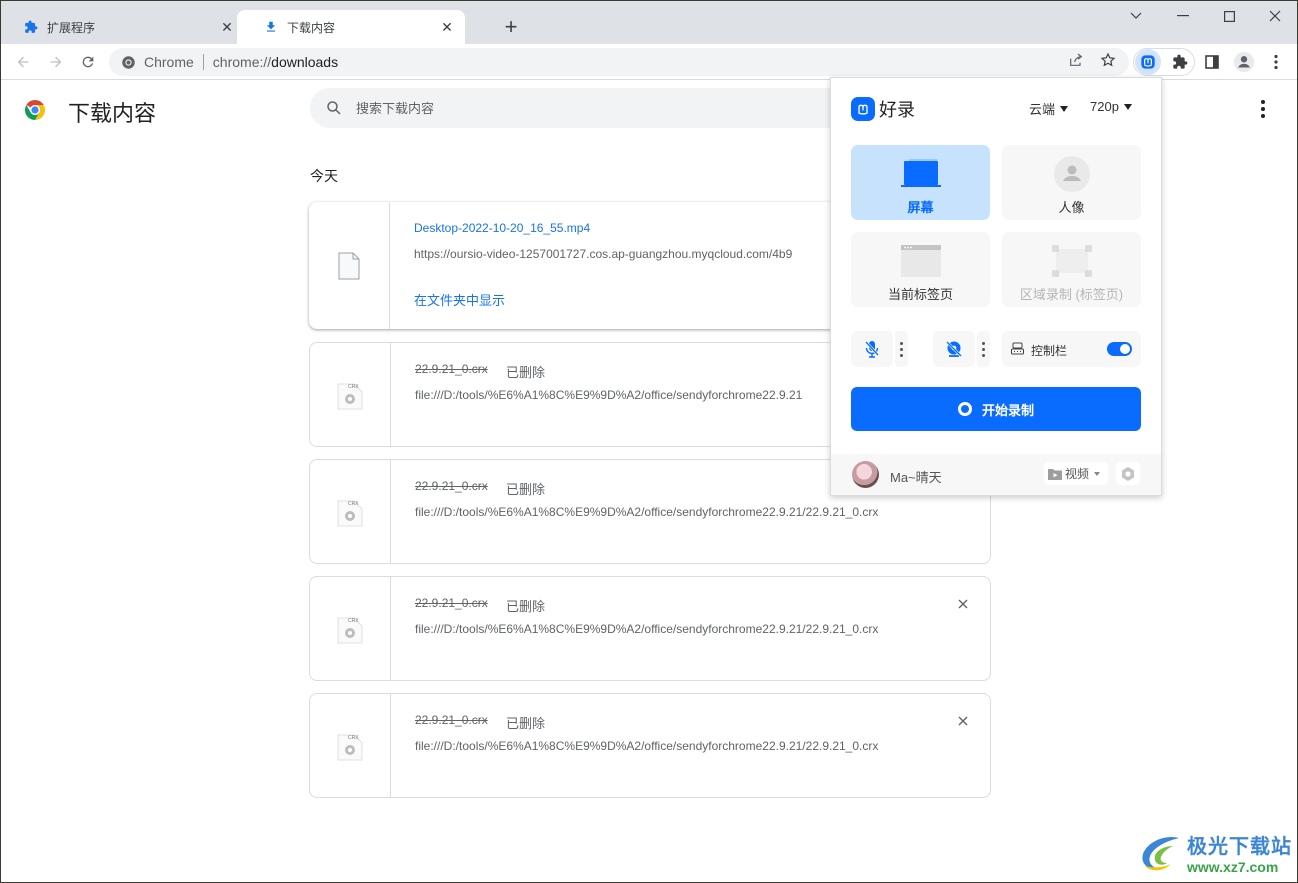 Image resolution: width=1298 pixels, height=883 pixels. What do you see at coordinates (920, 294) in the screenshot?
I see `mode-label: 当前标签页` at bounding box center [920, 294].